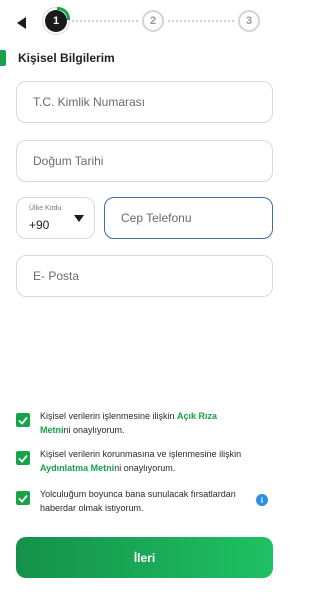  What do you see at coordinates (109, 416) in the screenshot?
I see `consent-explicit-text-before: Kişisel verilerin işlenmesine ilişkin` at bounding box center [109, 416].